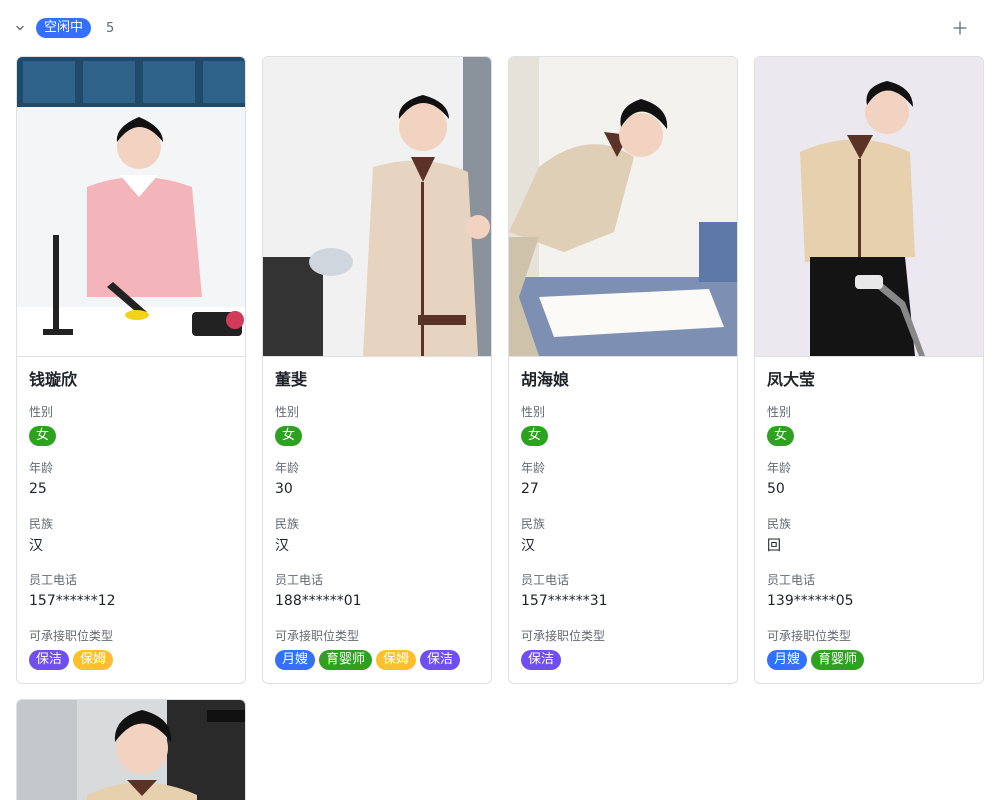  I want to click on phone-value: 157******12, so click(72, 601).